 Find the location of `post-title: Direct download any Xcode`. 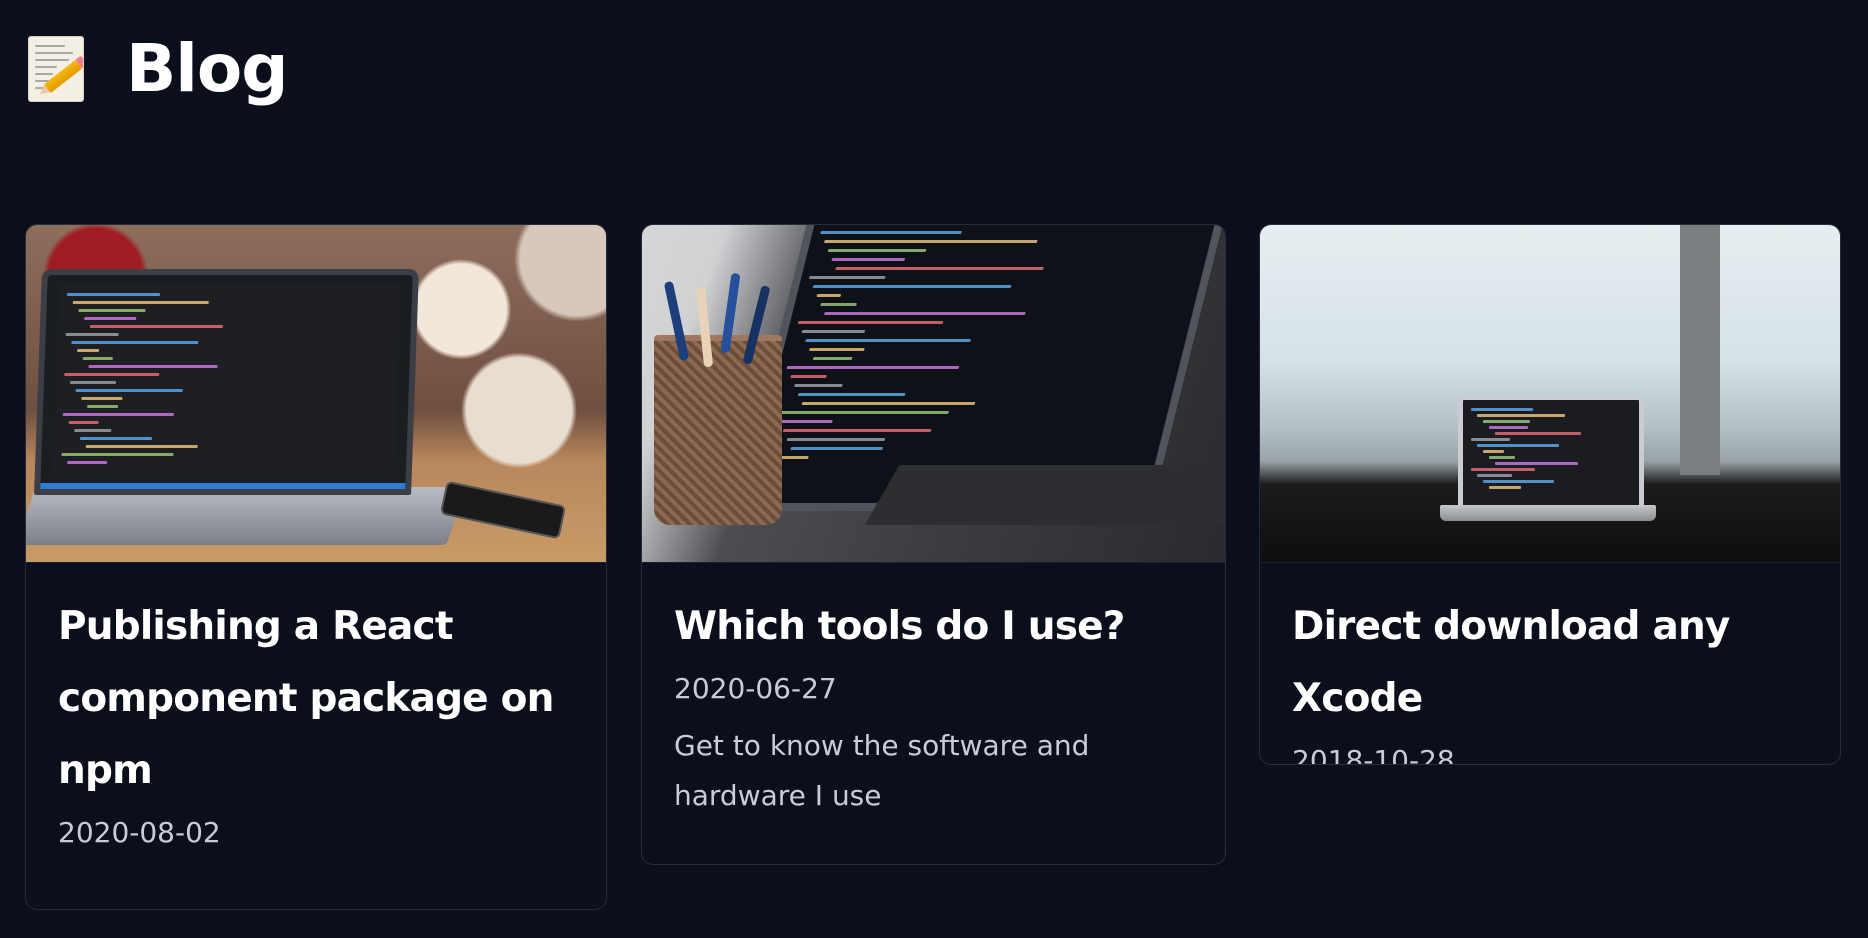

post-title: Direct download any Xcode is located at coordinates (1550, 663).